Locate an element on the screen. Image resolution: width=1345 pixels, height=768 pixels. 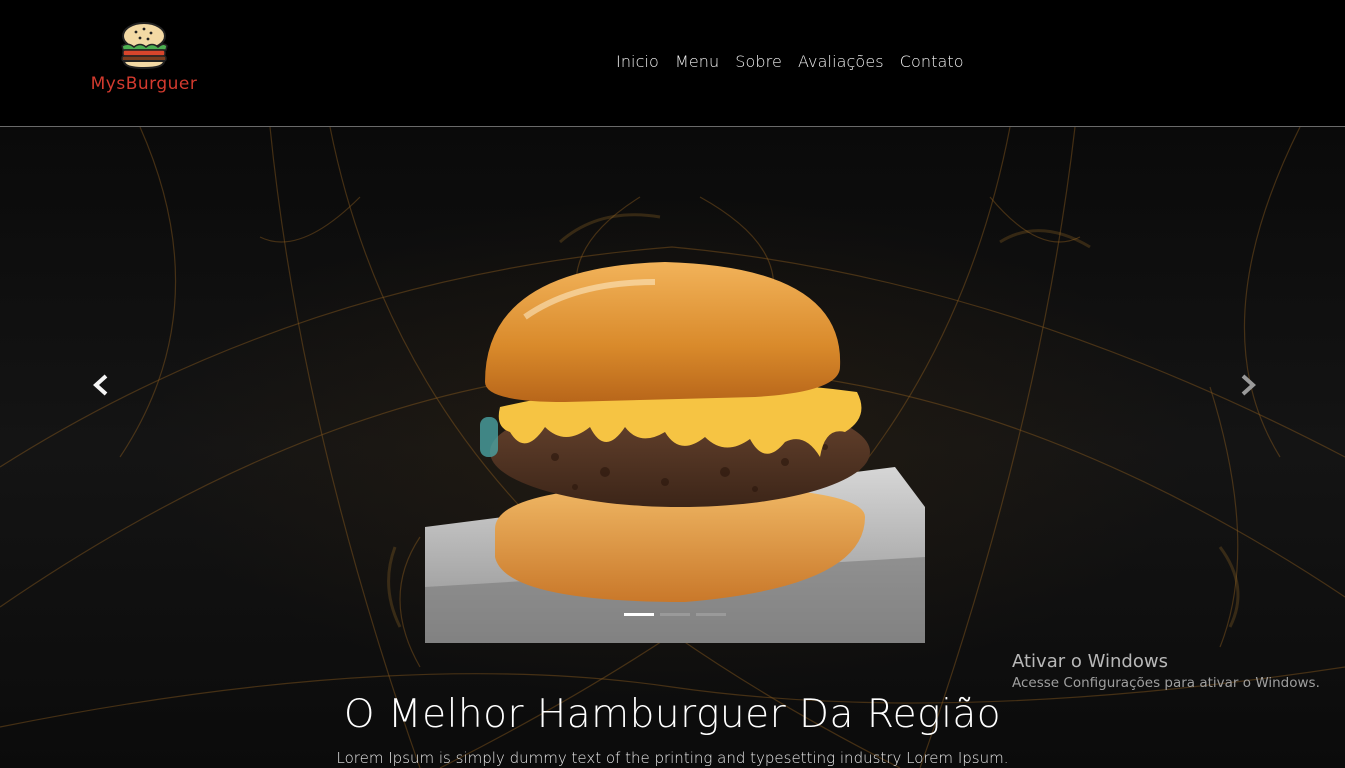
brand-logo: MysBurguer is located at coordinates (144, 60).